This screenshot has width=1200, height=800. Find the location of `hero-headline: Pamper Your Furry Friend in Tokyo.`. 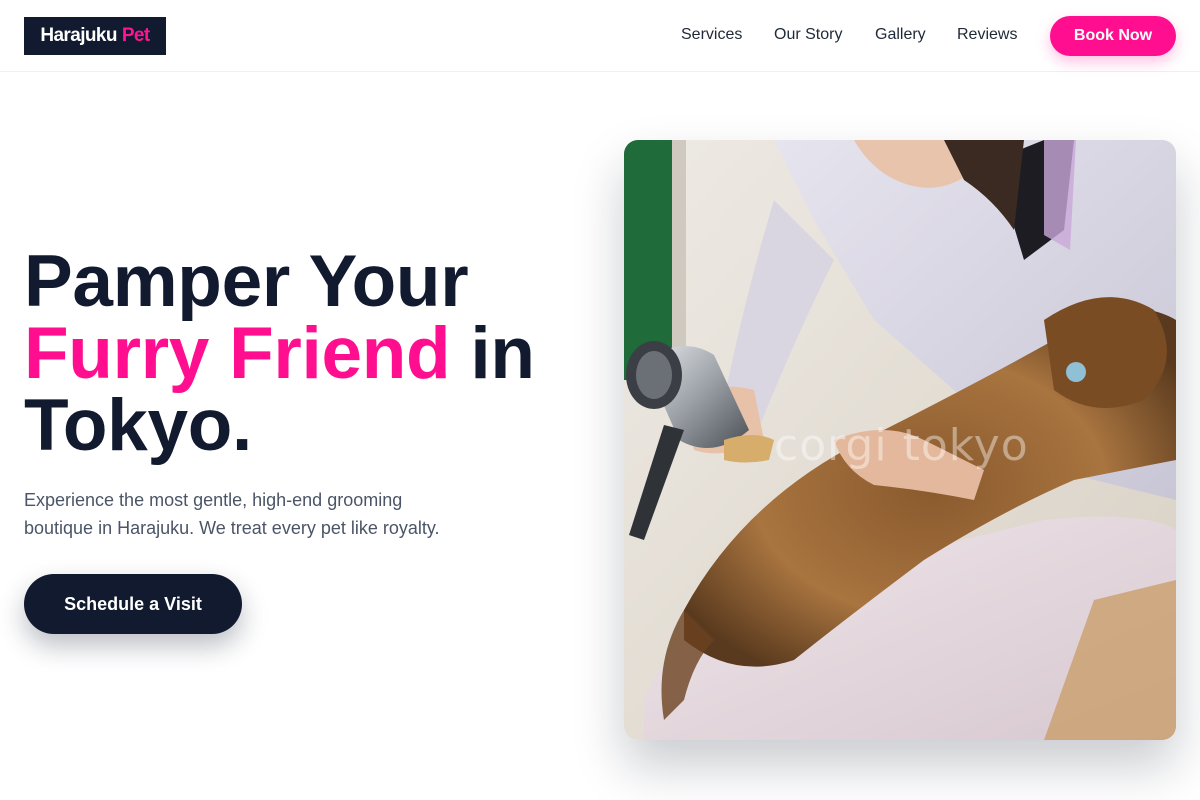

hero-headline: Pamper Your Furry Friend in Tokyo. is located at coordinates (314, 353).